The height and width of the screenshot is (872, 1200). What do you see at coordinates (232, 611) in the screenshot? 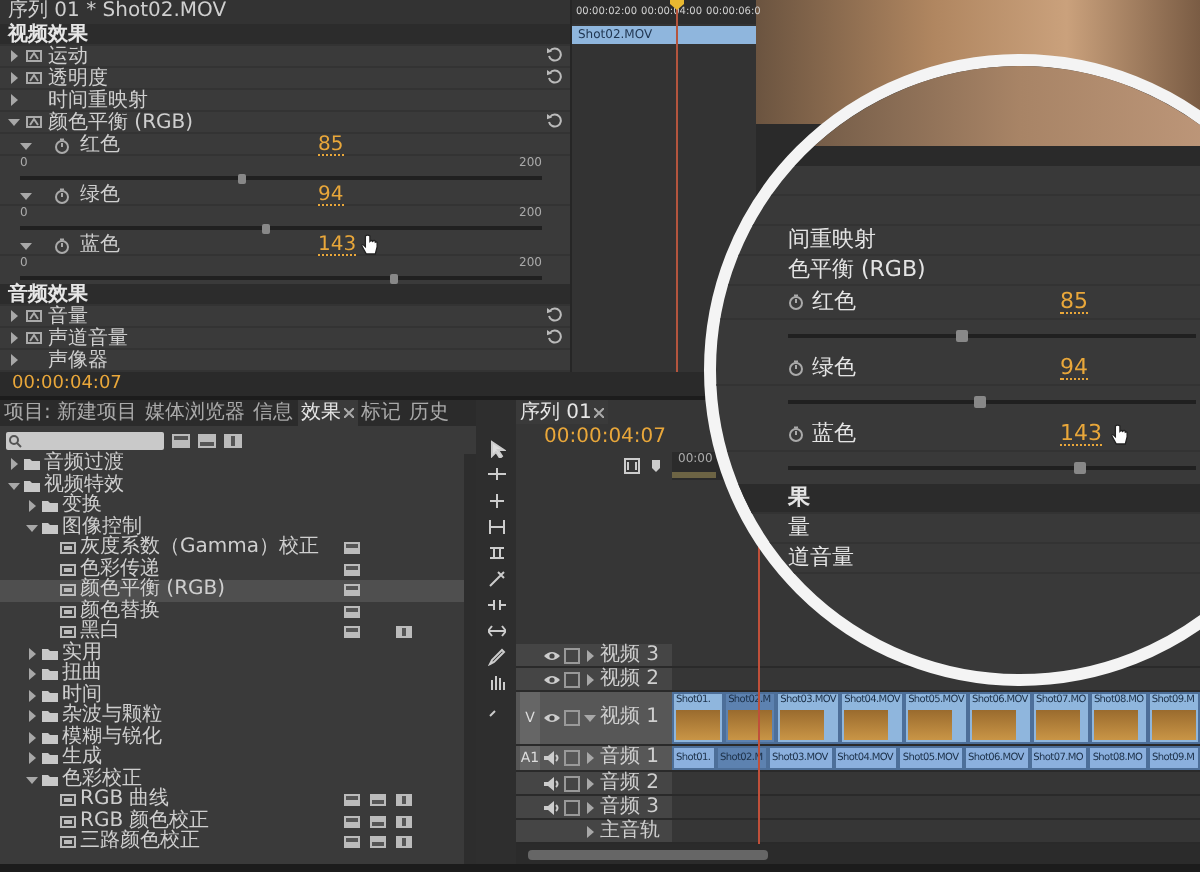
I see `effect-item: 颜色替换` at bounding box center [232, 611].